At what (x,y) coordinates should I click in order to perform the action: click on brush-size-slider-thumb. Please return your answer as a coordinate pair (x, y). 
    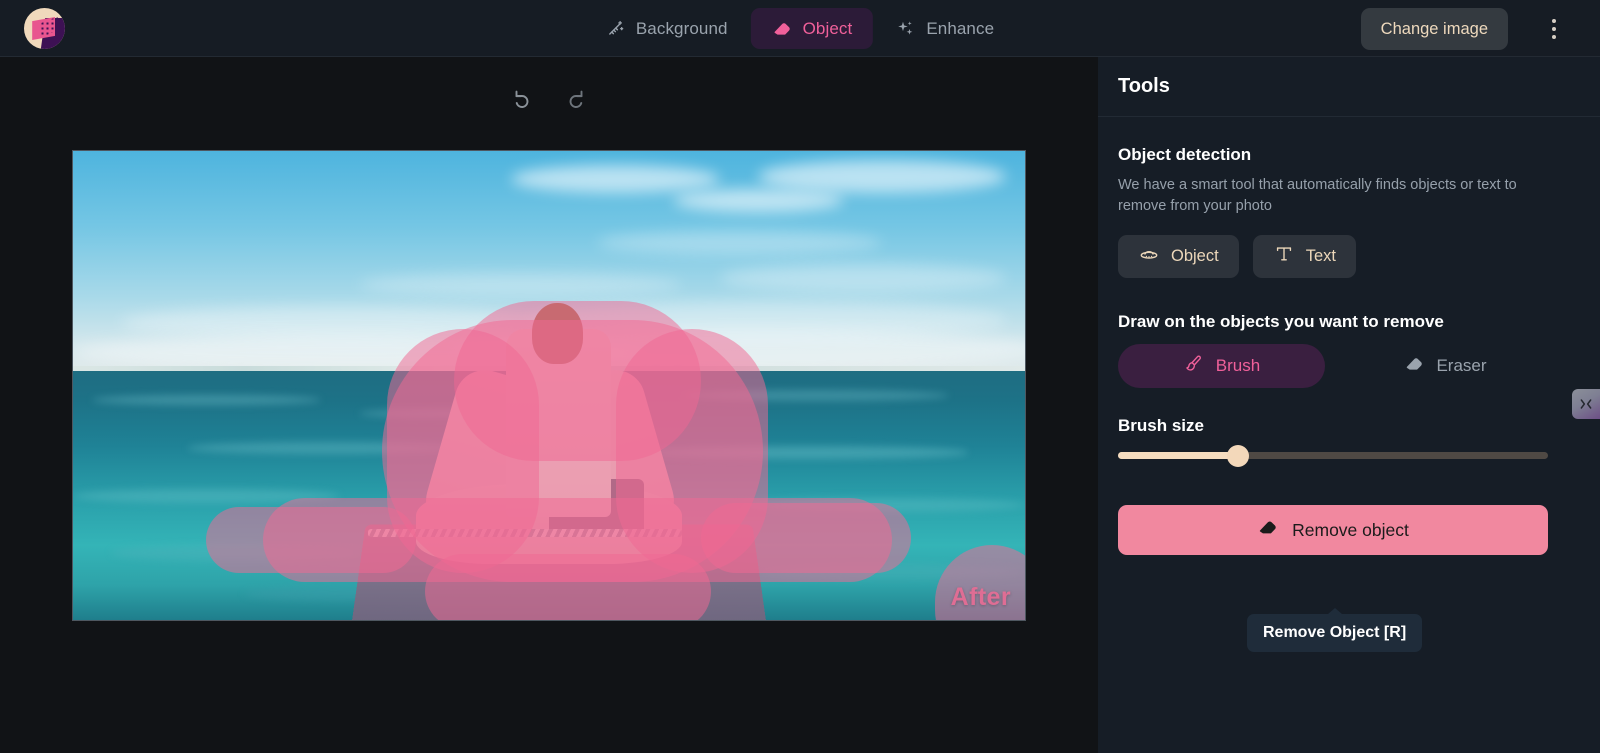
    Looking at the image, I should click on (1238, 455).